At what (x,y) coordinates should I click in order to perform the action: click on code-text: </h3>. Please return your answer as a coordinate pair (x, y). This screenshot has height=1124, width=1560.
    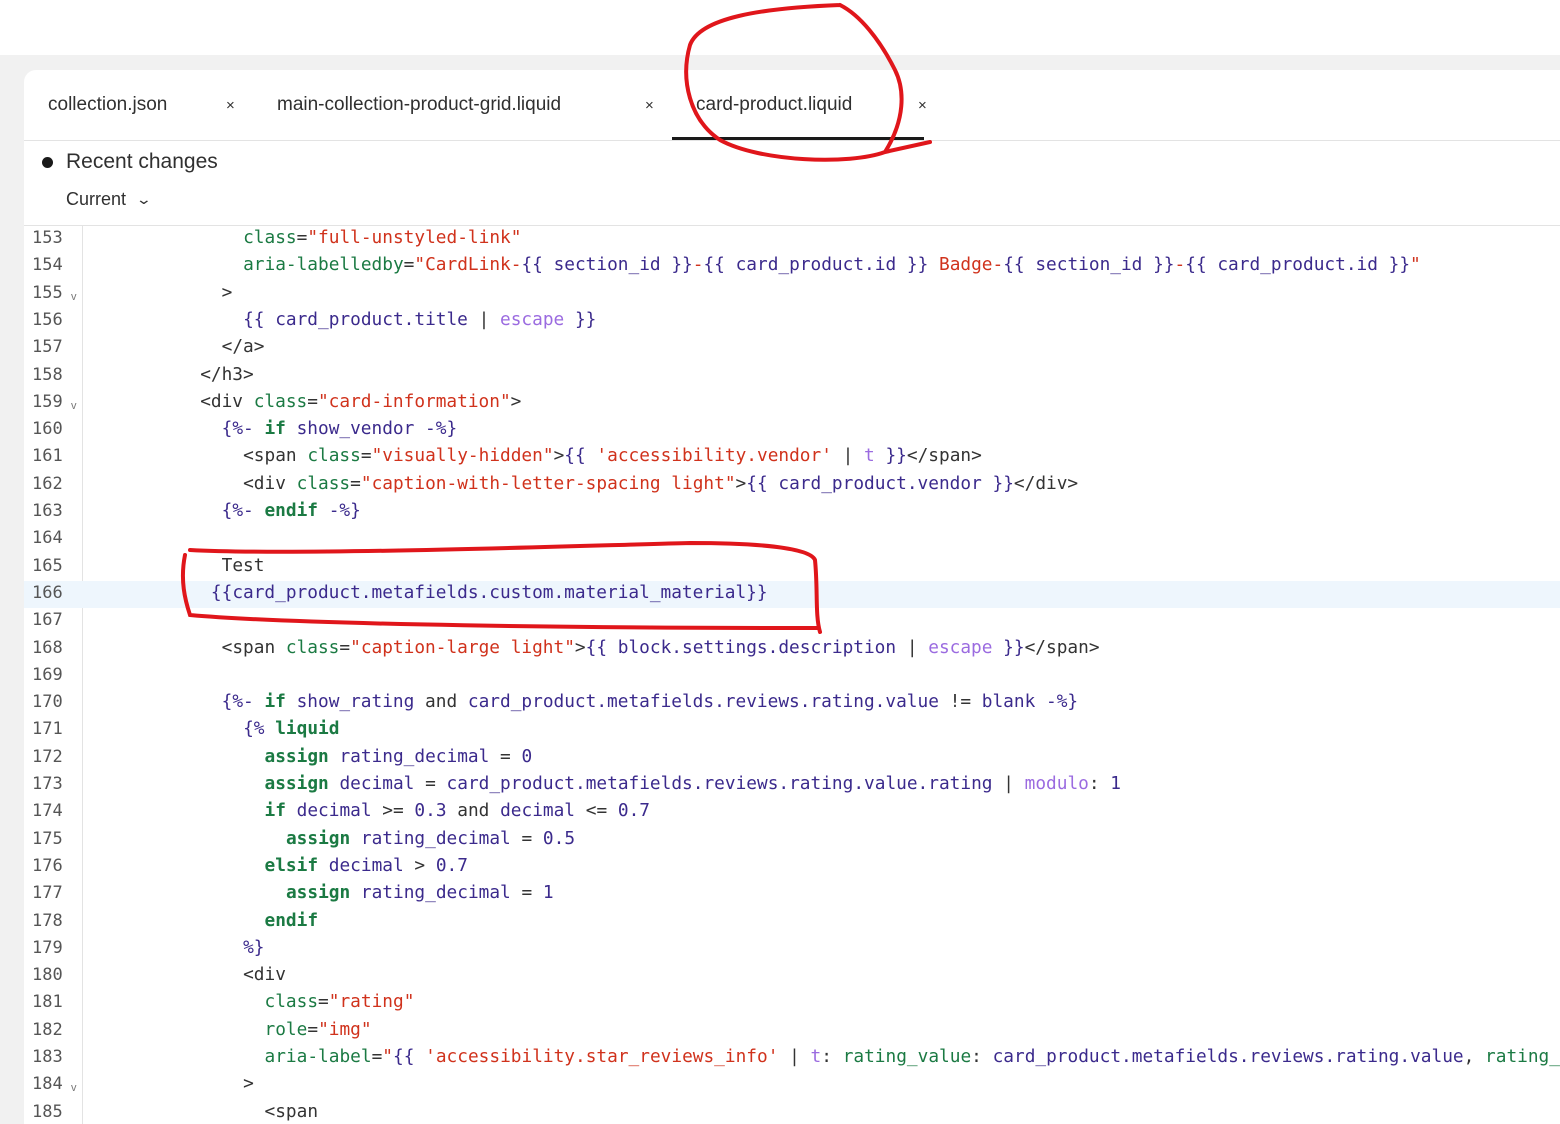
    Looking at the image, I should click on (227, 374).